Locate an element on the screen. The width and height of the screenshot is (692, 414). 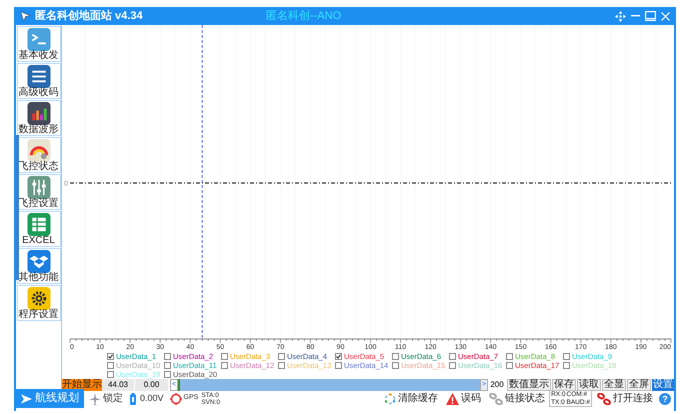
window-subtitle: 匿名科创--ANO is located at coordinates (304, 16).